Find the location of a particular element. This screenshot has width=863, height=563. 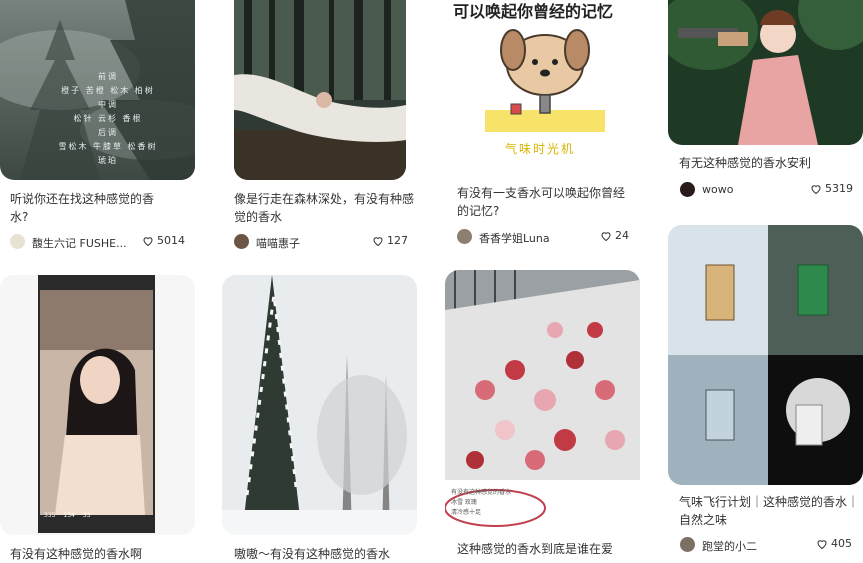

like-count: 24 is located at coordinates (622, 235).